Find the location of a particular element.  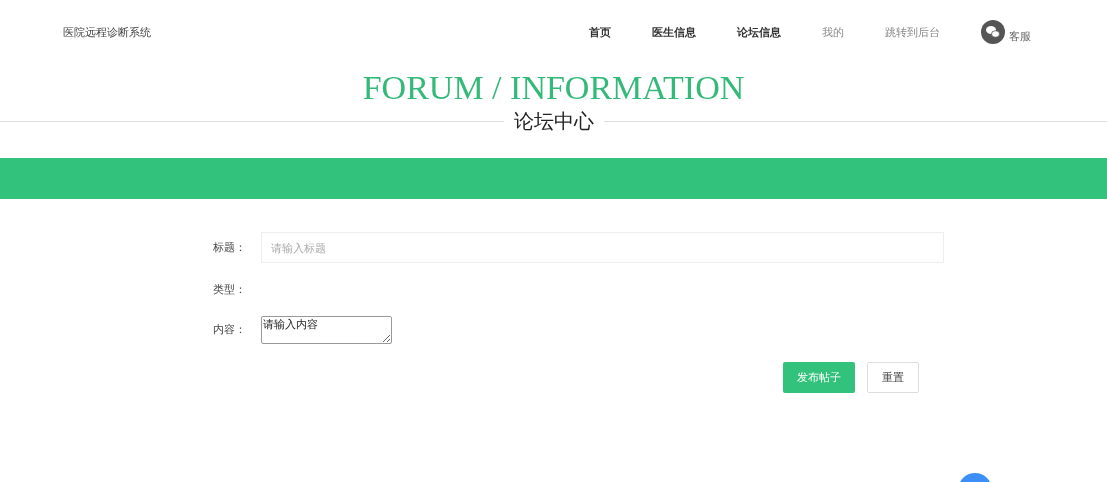

content-textarea: 请输入内容 is located at coordinates (326, 329).